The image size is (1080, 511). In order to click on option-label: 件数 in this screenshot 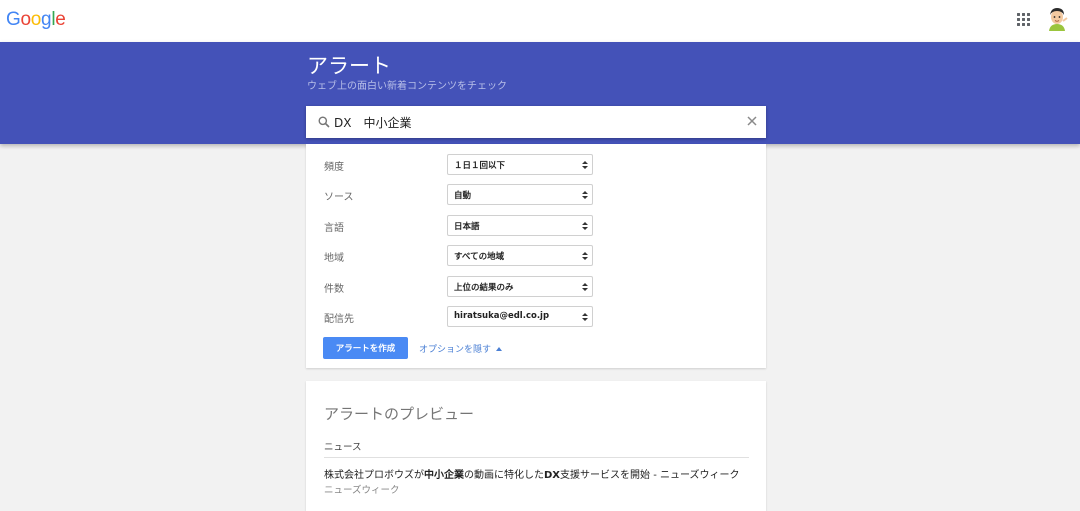, I will do `click(334, 289)`.